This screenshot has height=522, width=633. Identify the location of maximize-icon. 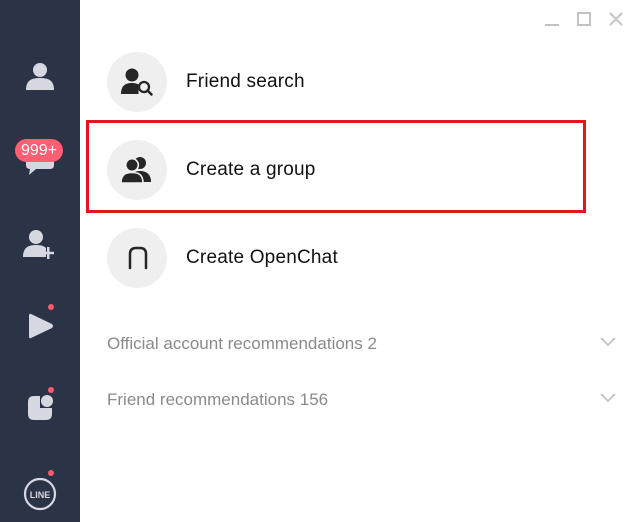
(584, 19).